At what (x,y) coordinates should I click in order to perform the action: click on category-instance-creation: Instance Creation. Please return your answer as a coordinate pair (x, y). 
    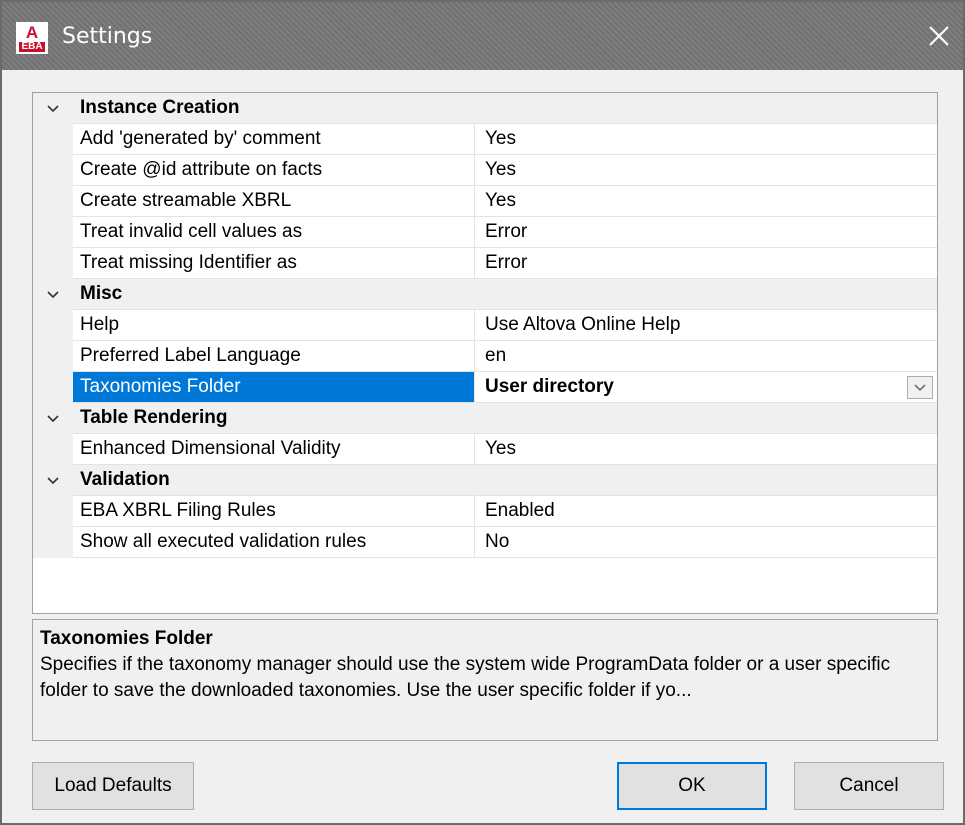
    Looking at the image, I should click on (485, 108).